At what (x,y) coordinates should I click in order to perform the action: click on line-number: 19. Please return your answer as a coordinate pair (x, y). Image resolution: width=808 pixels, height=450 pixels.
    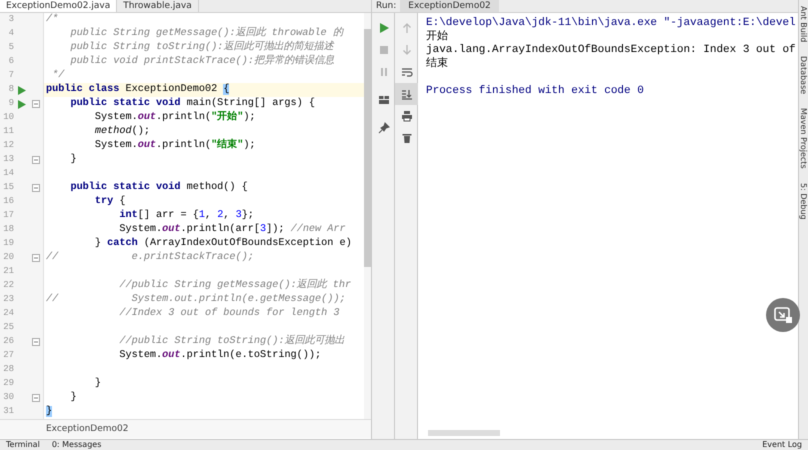
    Looking at the image, I should click on (8, 243).